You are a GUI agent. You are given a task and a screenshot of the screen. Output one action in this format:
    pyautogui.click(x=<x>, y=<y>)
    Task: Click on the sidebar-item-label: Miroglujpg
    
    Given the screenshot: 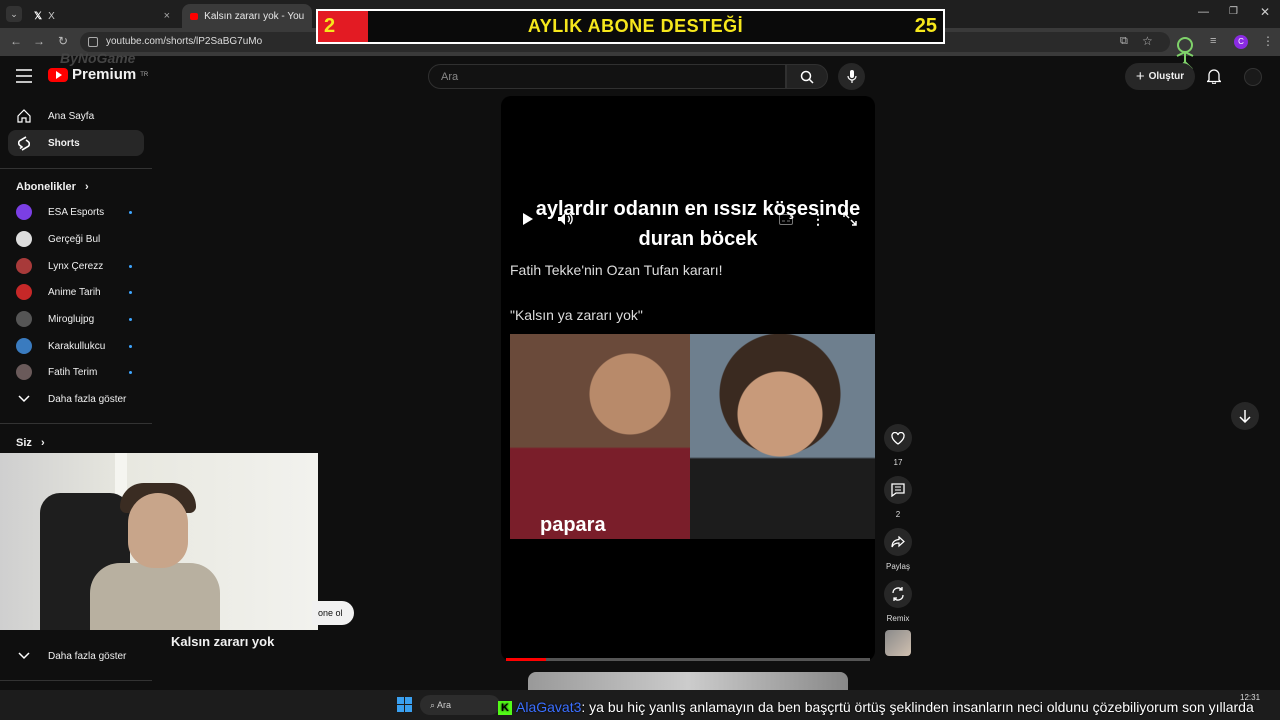 What is the action you would take?
    pyautogui.click(x=71, y=319)
    